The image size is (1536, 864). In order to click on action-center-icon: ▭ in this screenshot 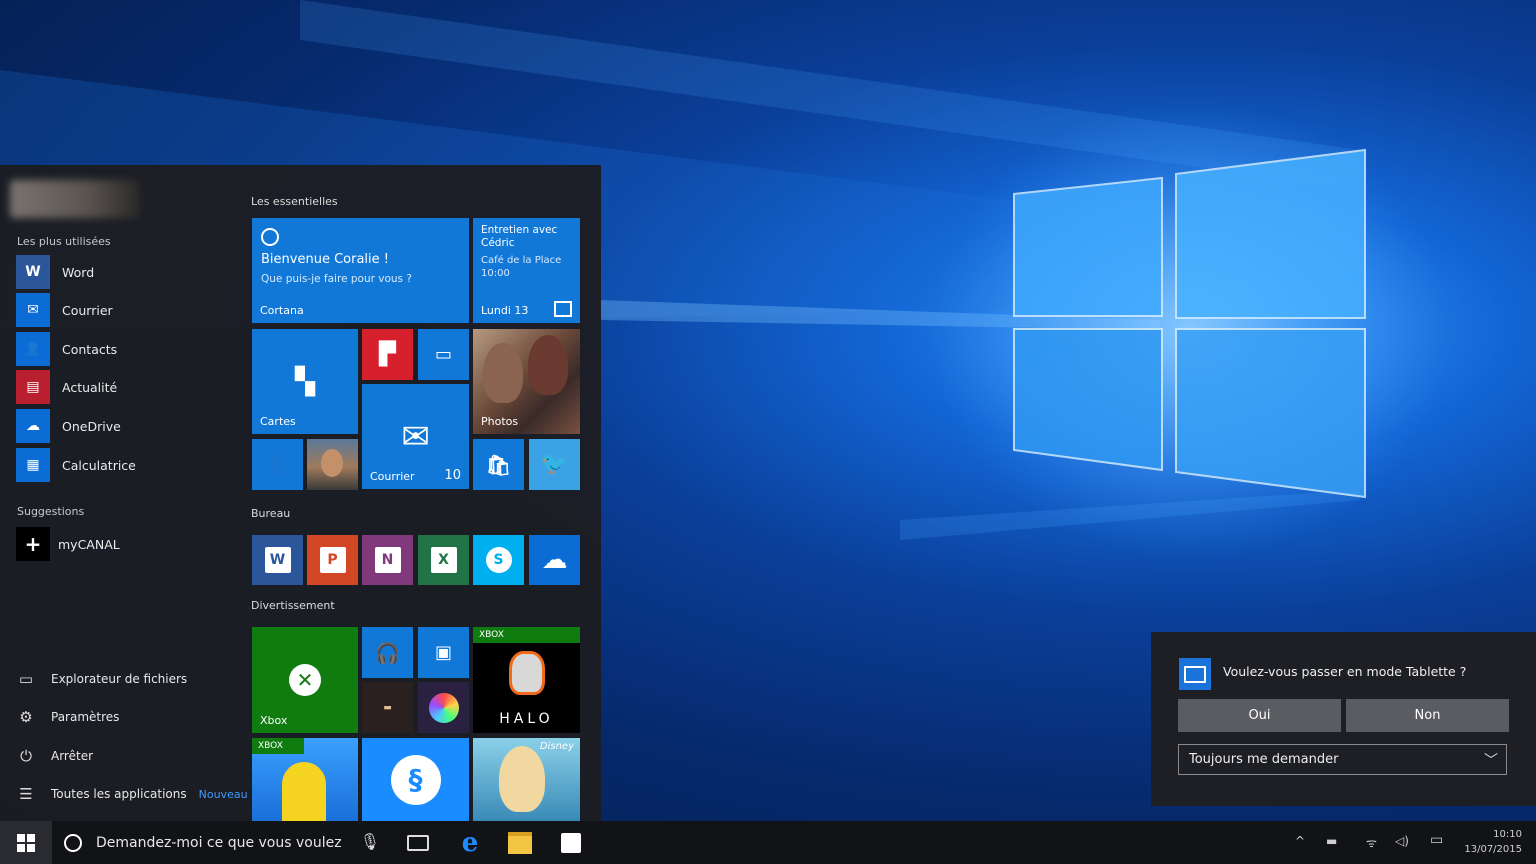, I will do `click(1436, 840)`.